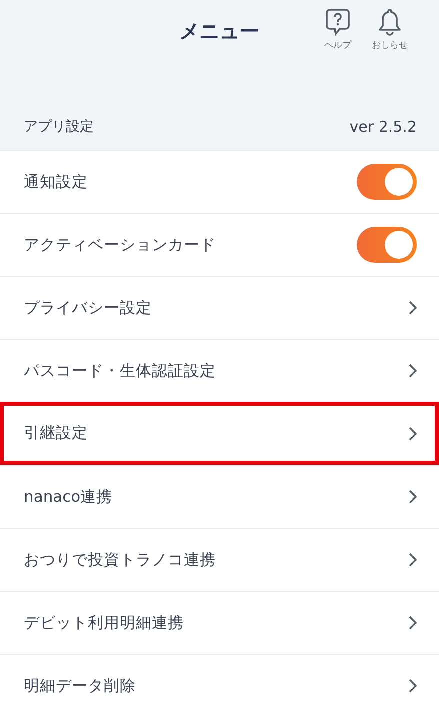 The height and width of the screenshot is (704, 439). I want to click on section-title: アプリ設定, so click(59, 127).